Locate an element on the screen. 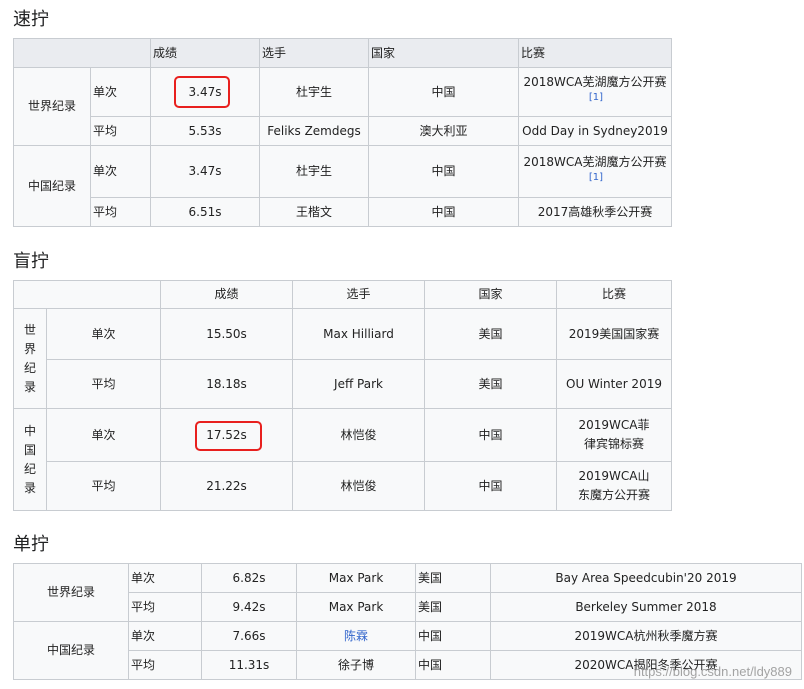 Image resolution: width=804 pixels, height=689 pixels. player-cell: 王楷文 is located at coordinates (314, 212).